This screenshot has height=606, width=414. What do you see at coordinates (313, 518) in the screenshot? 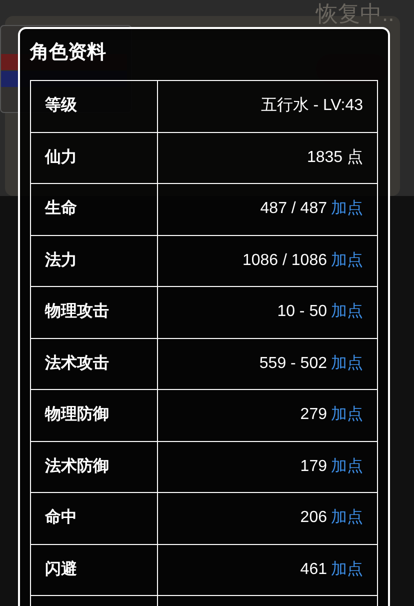
I see `table-cell-text: 206` at bounding box center [313, 518].